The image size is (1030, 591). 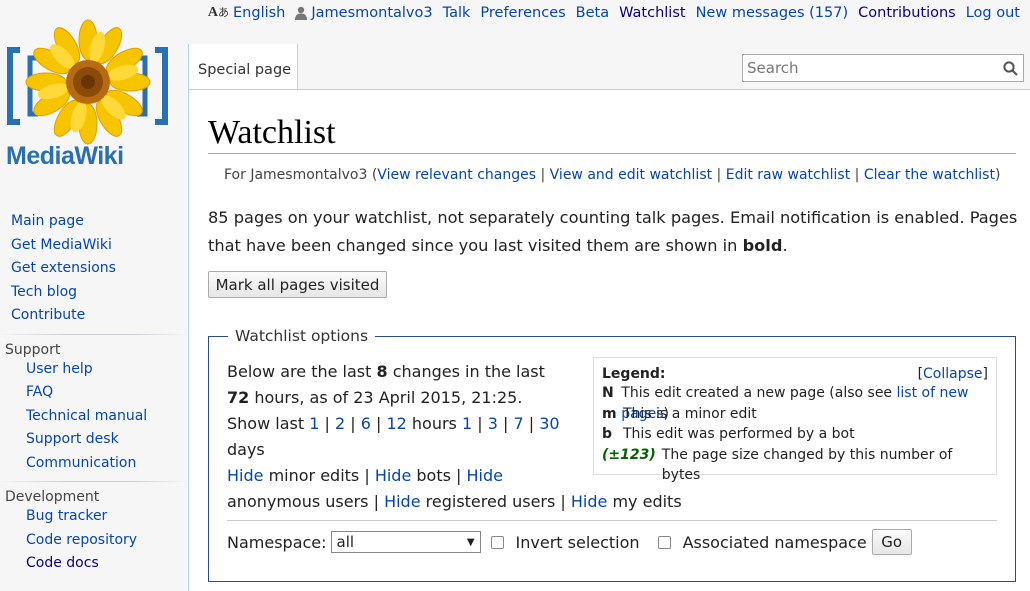 I want to click on hours-link-12: 12, so click(x=396, y=423).